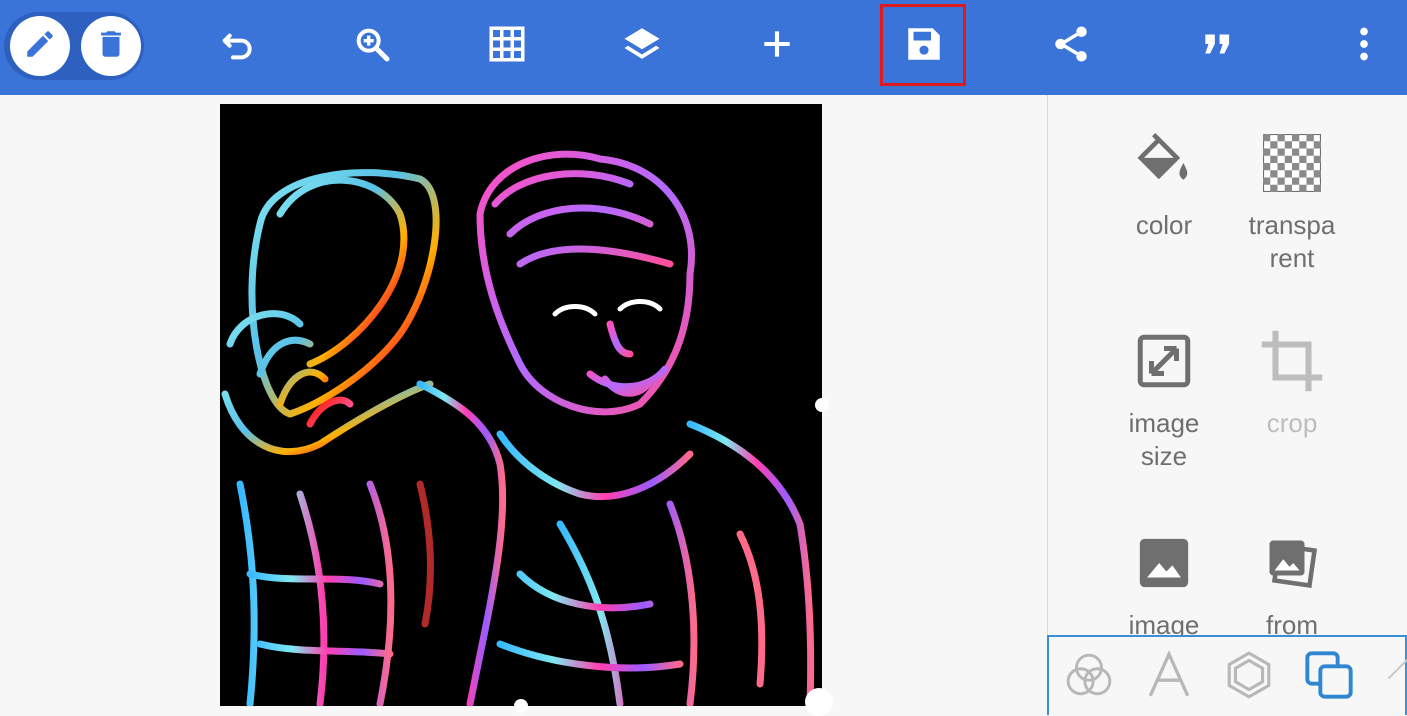  Describe the element at coordinates (1164, 225) in the screenshot. I see `color-label: color` at that location.